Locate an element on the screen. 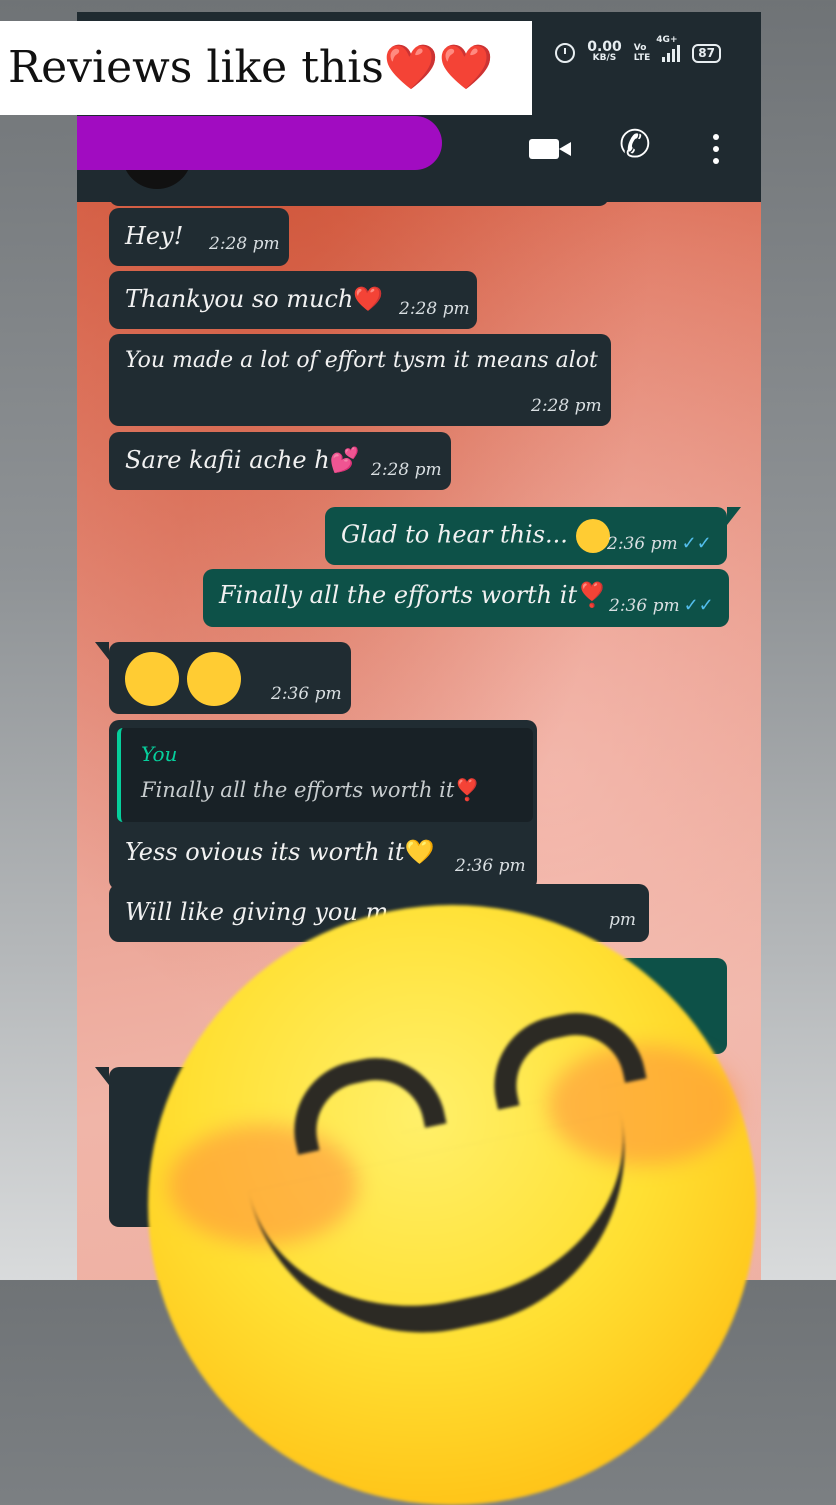 The height and width of the screenshot is (1505, 836). message-bubble-incoming: 2:36 pm is located at coordinates (230, 678).